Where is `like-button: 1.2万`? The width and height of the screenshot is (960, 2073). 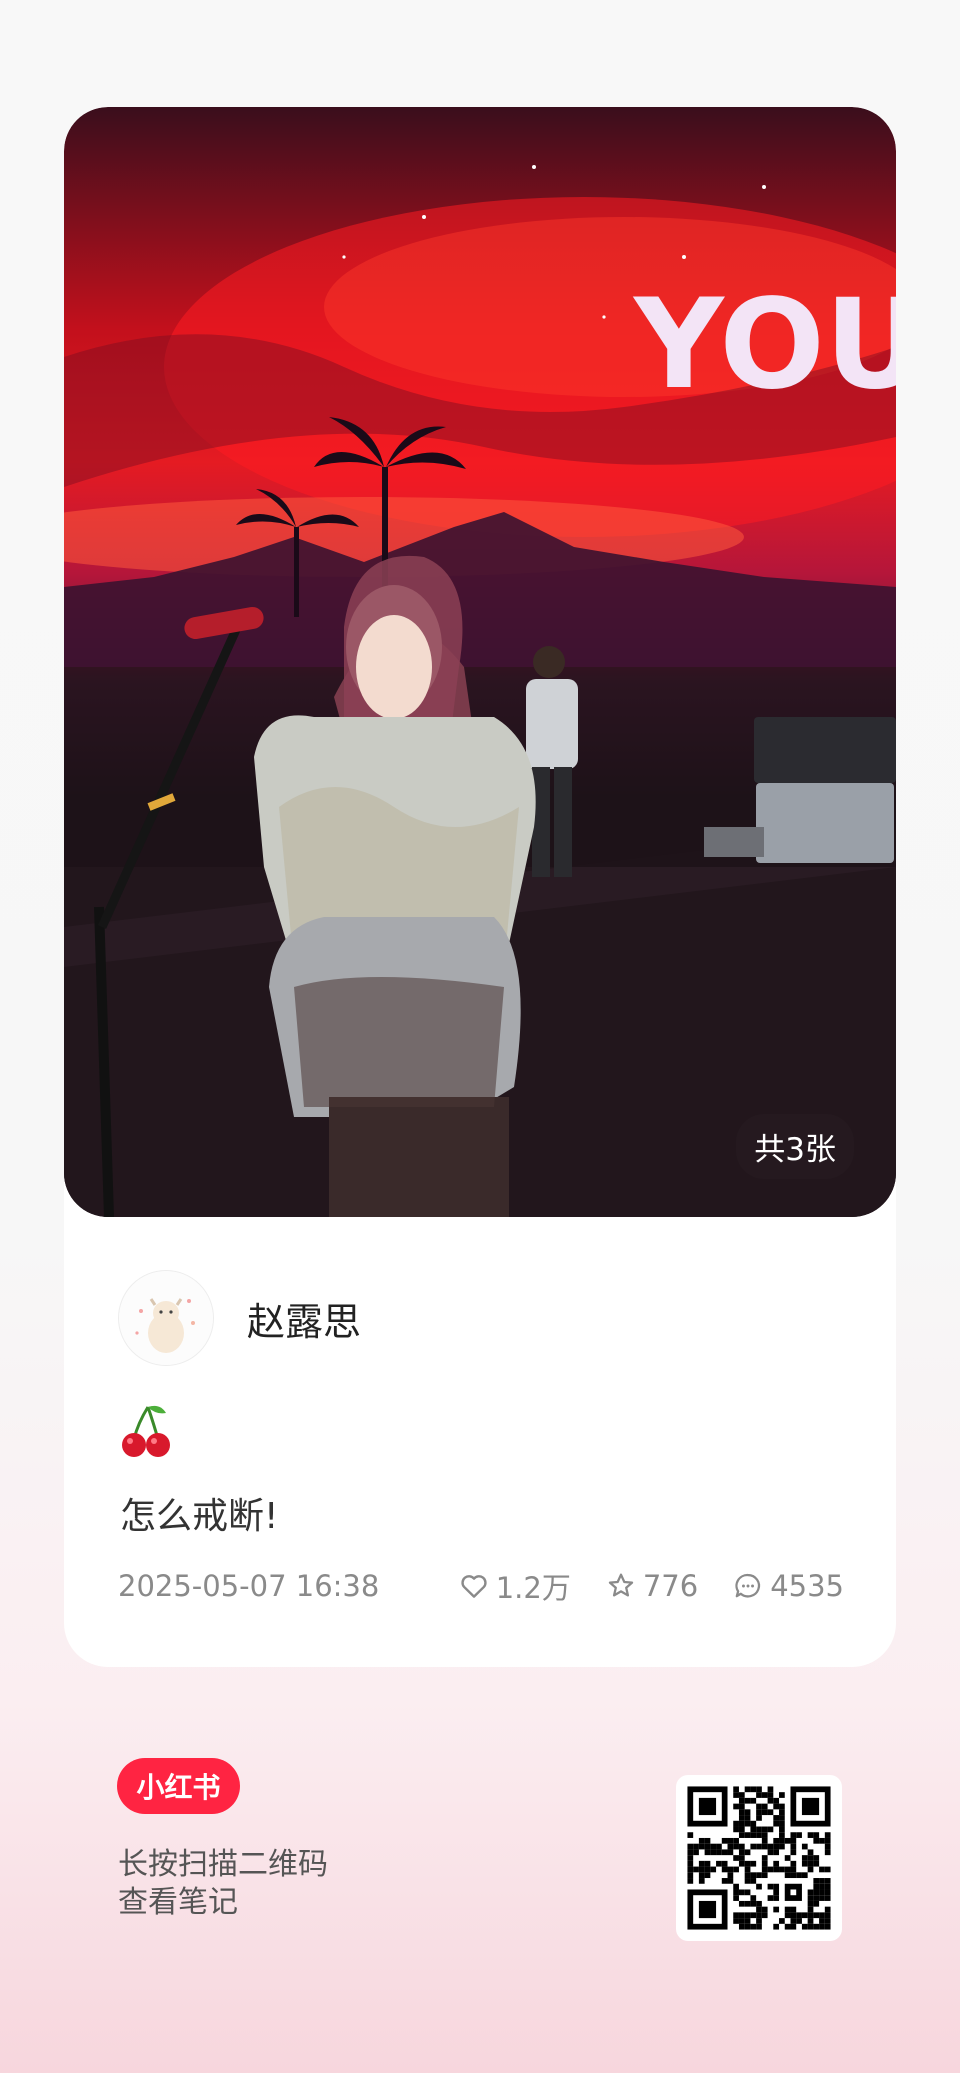
like-button: 1.2万 is located at coordinates (514, 1586).